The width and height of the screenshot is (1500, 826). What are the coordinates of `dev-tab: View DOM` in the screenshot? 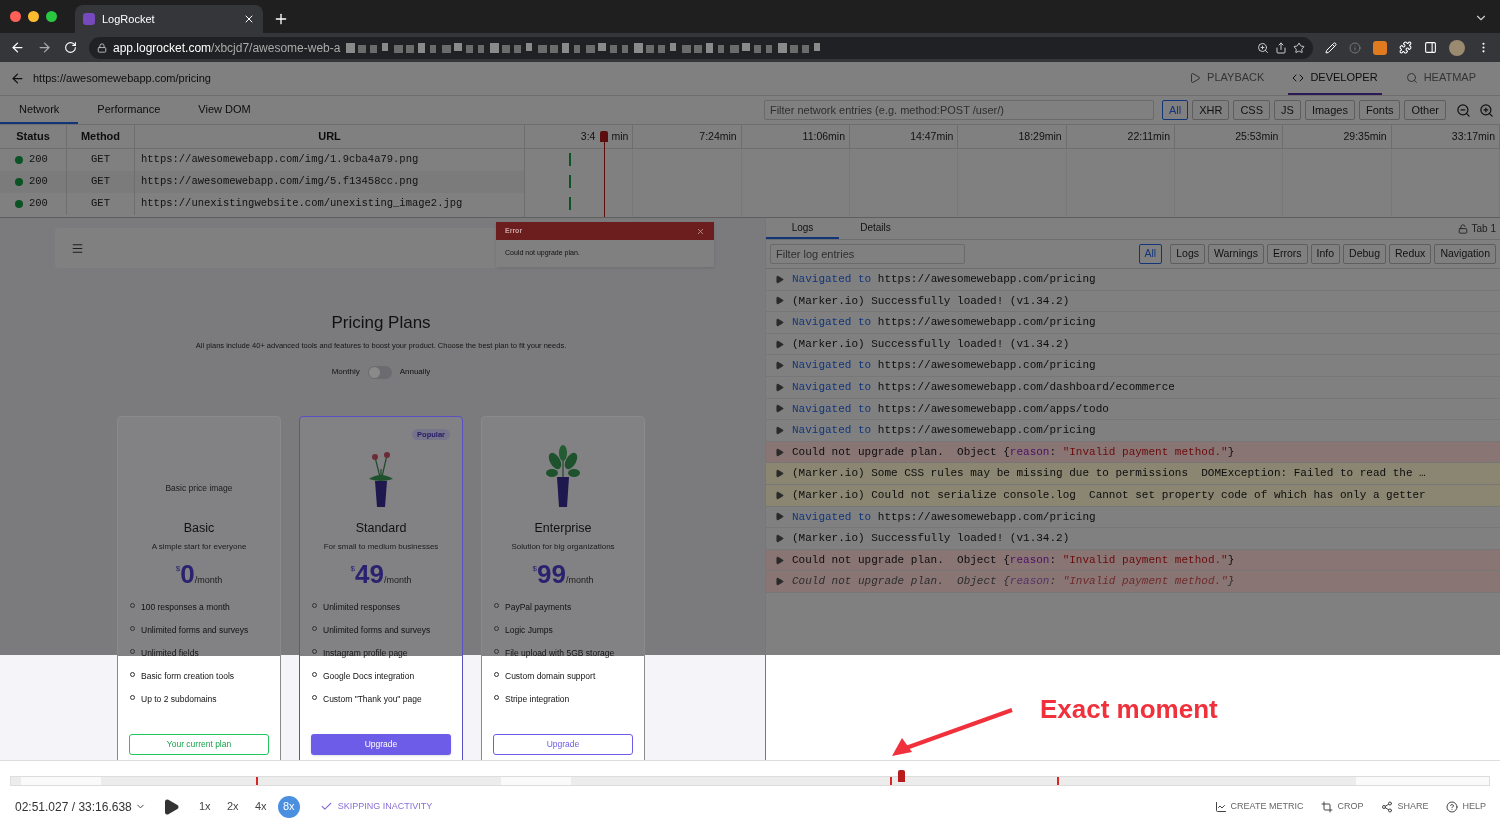 It's located at (224, 110).